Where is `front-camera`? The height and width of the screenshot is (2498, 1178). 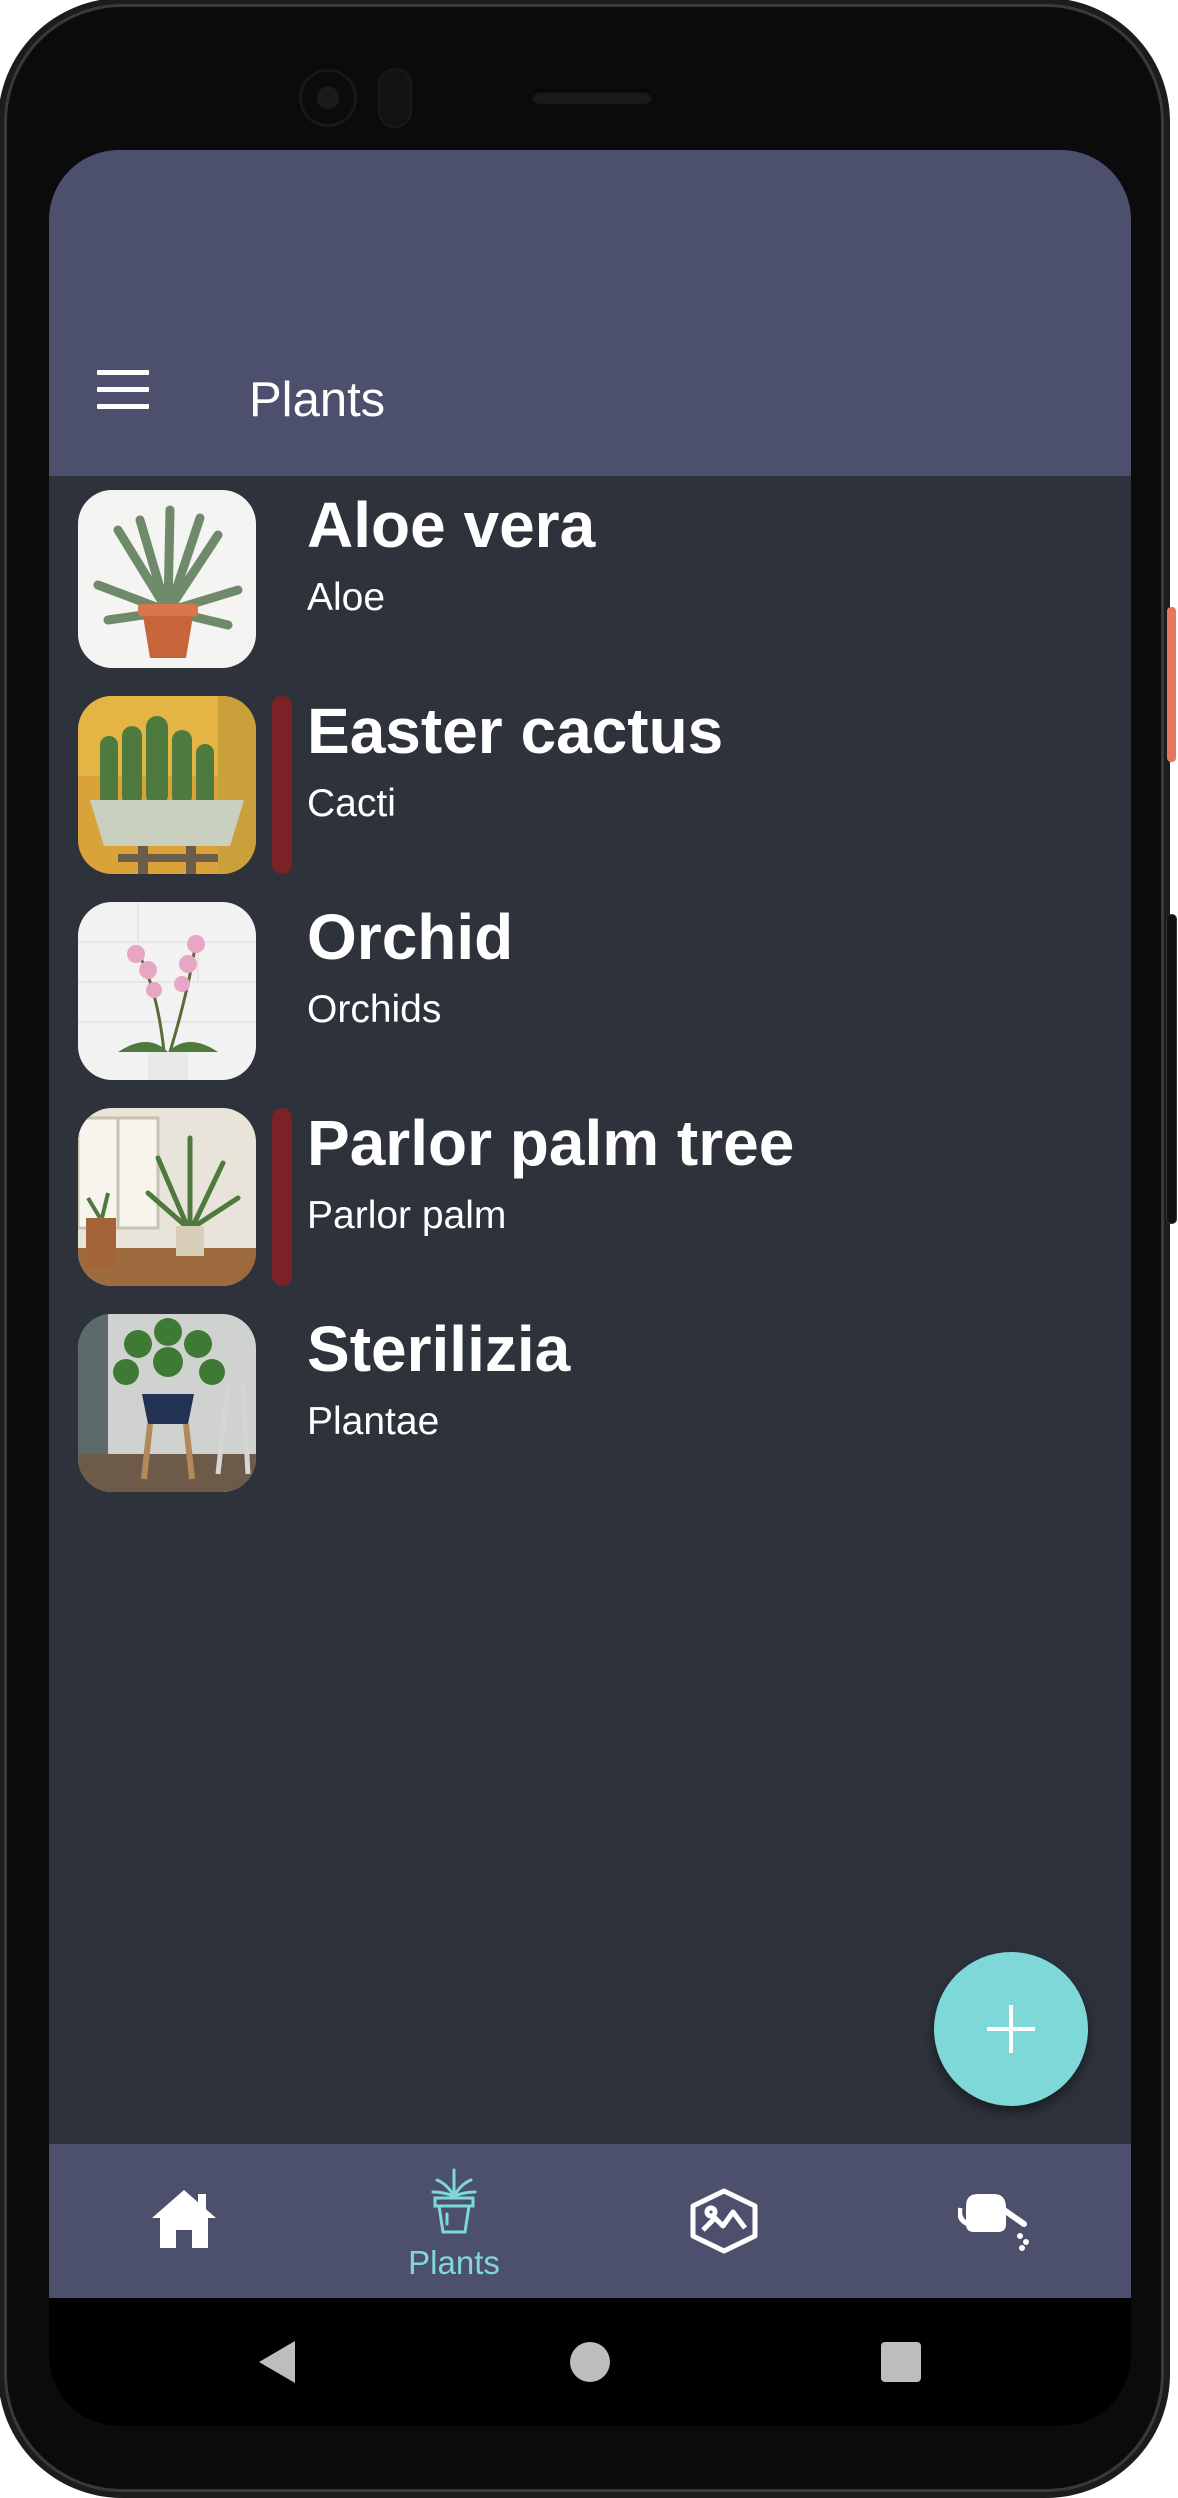 front-camera is located at coordinates (328, 98).